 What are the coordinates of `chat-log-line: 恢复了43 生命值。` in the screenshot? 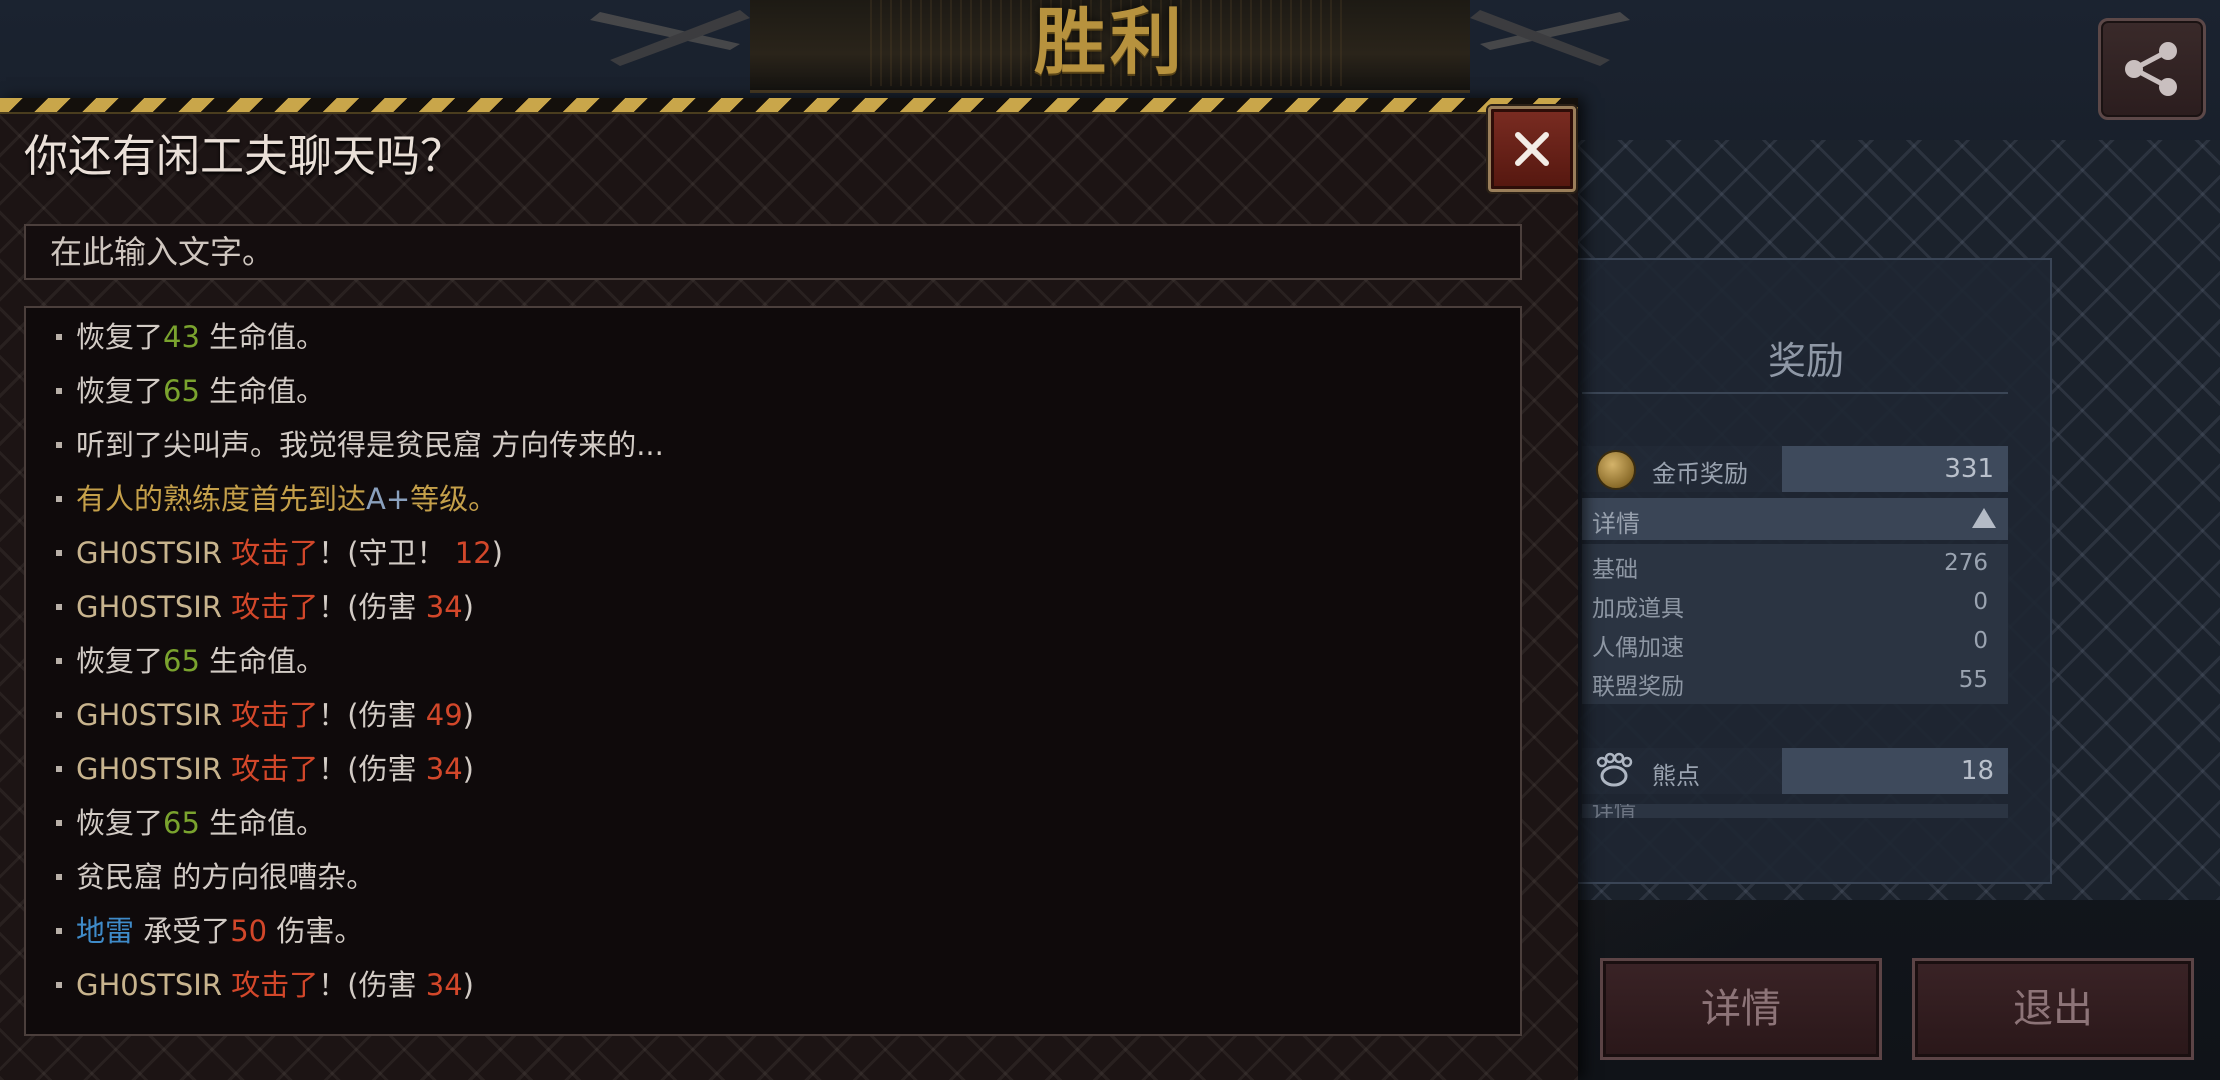 It's located at (766, 337).